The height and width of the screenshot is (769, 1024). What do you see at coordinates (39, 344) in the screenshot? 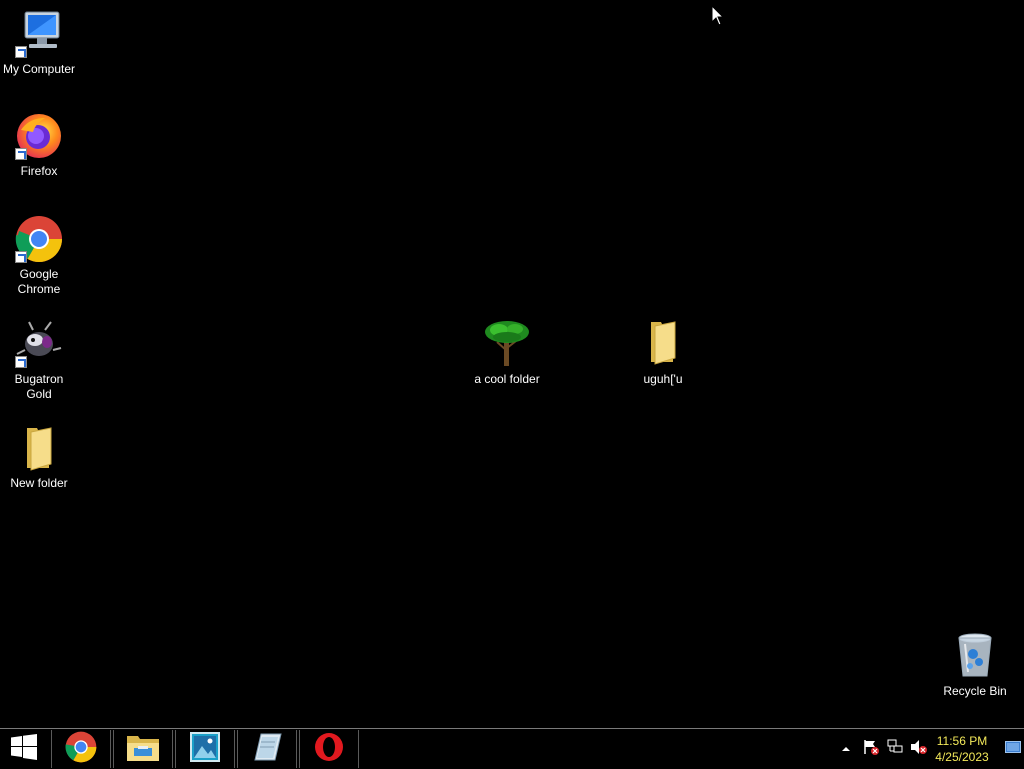
I see `bugatron-icon` at bounding box center [39, 344].